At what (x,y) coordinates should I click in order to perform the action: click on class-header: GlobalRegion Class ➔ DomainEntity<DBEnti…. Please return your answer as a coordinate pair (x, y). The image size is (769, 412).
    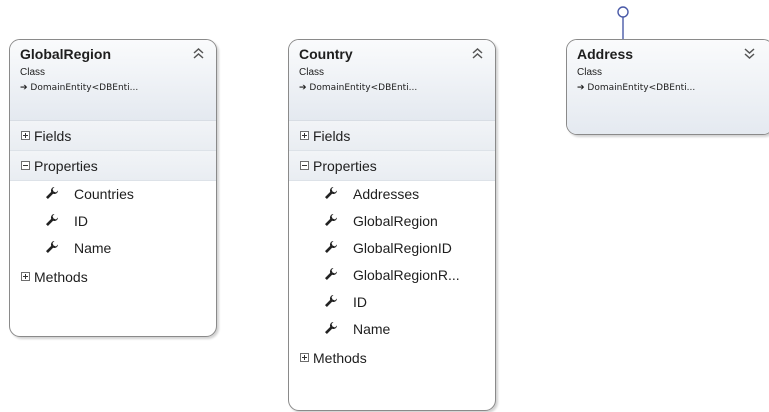
    Looking at the image, I should click on (113, 80).